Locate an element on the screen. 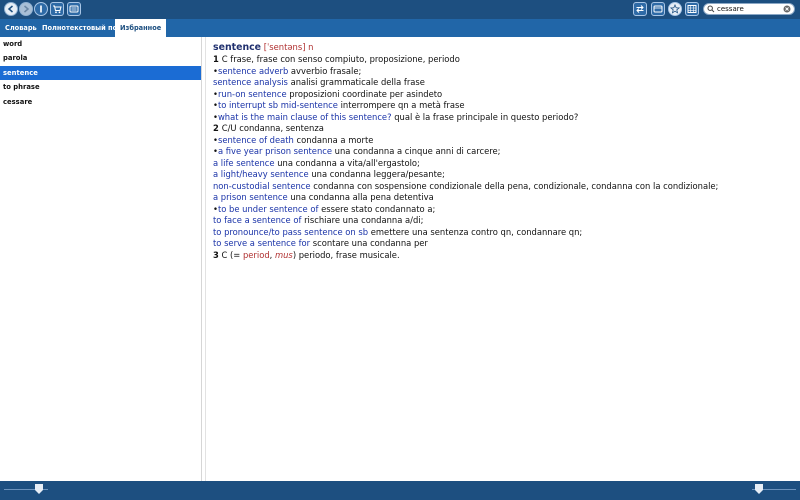 This screenshot has height=500, width=800. keyboard-icon is located at coordinates (74, 9).